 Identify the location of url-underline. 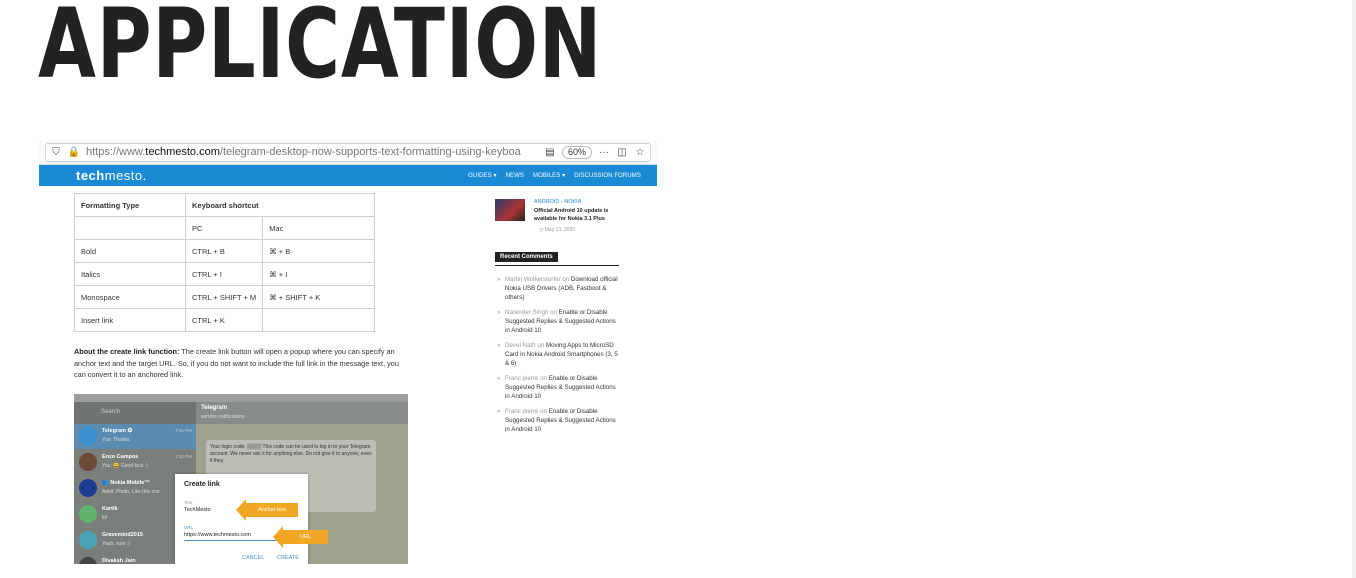
(234, 540).